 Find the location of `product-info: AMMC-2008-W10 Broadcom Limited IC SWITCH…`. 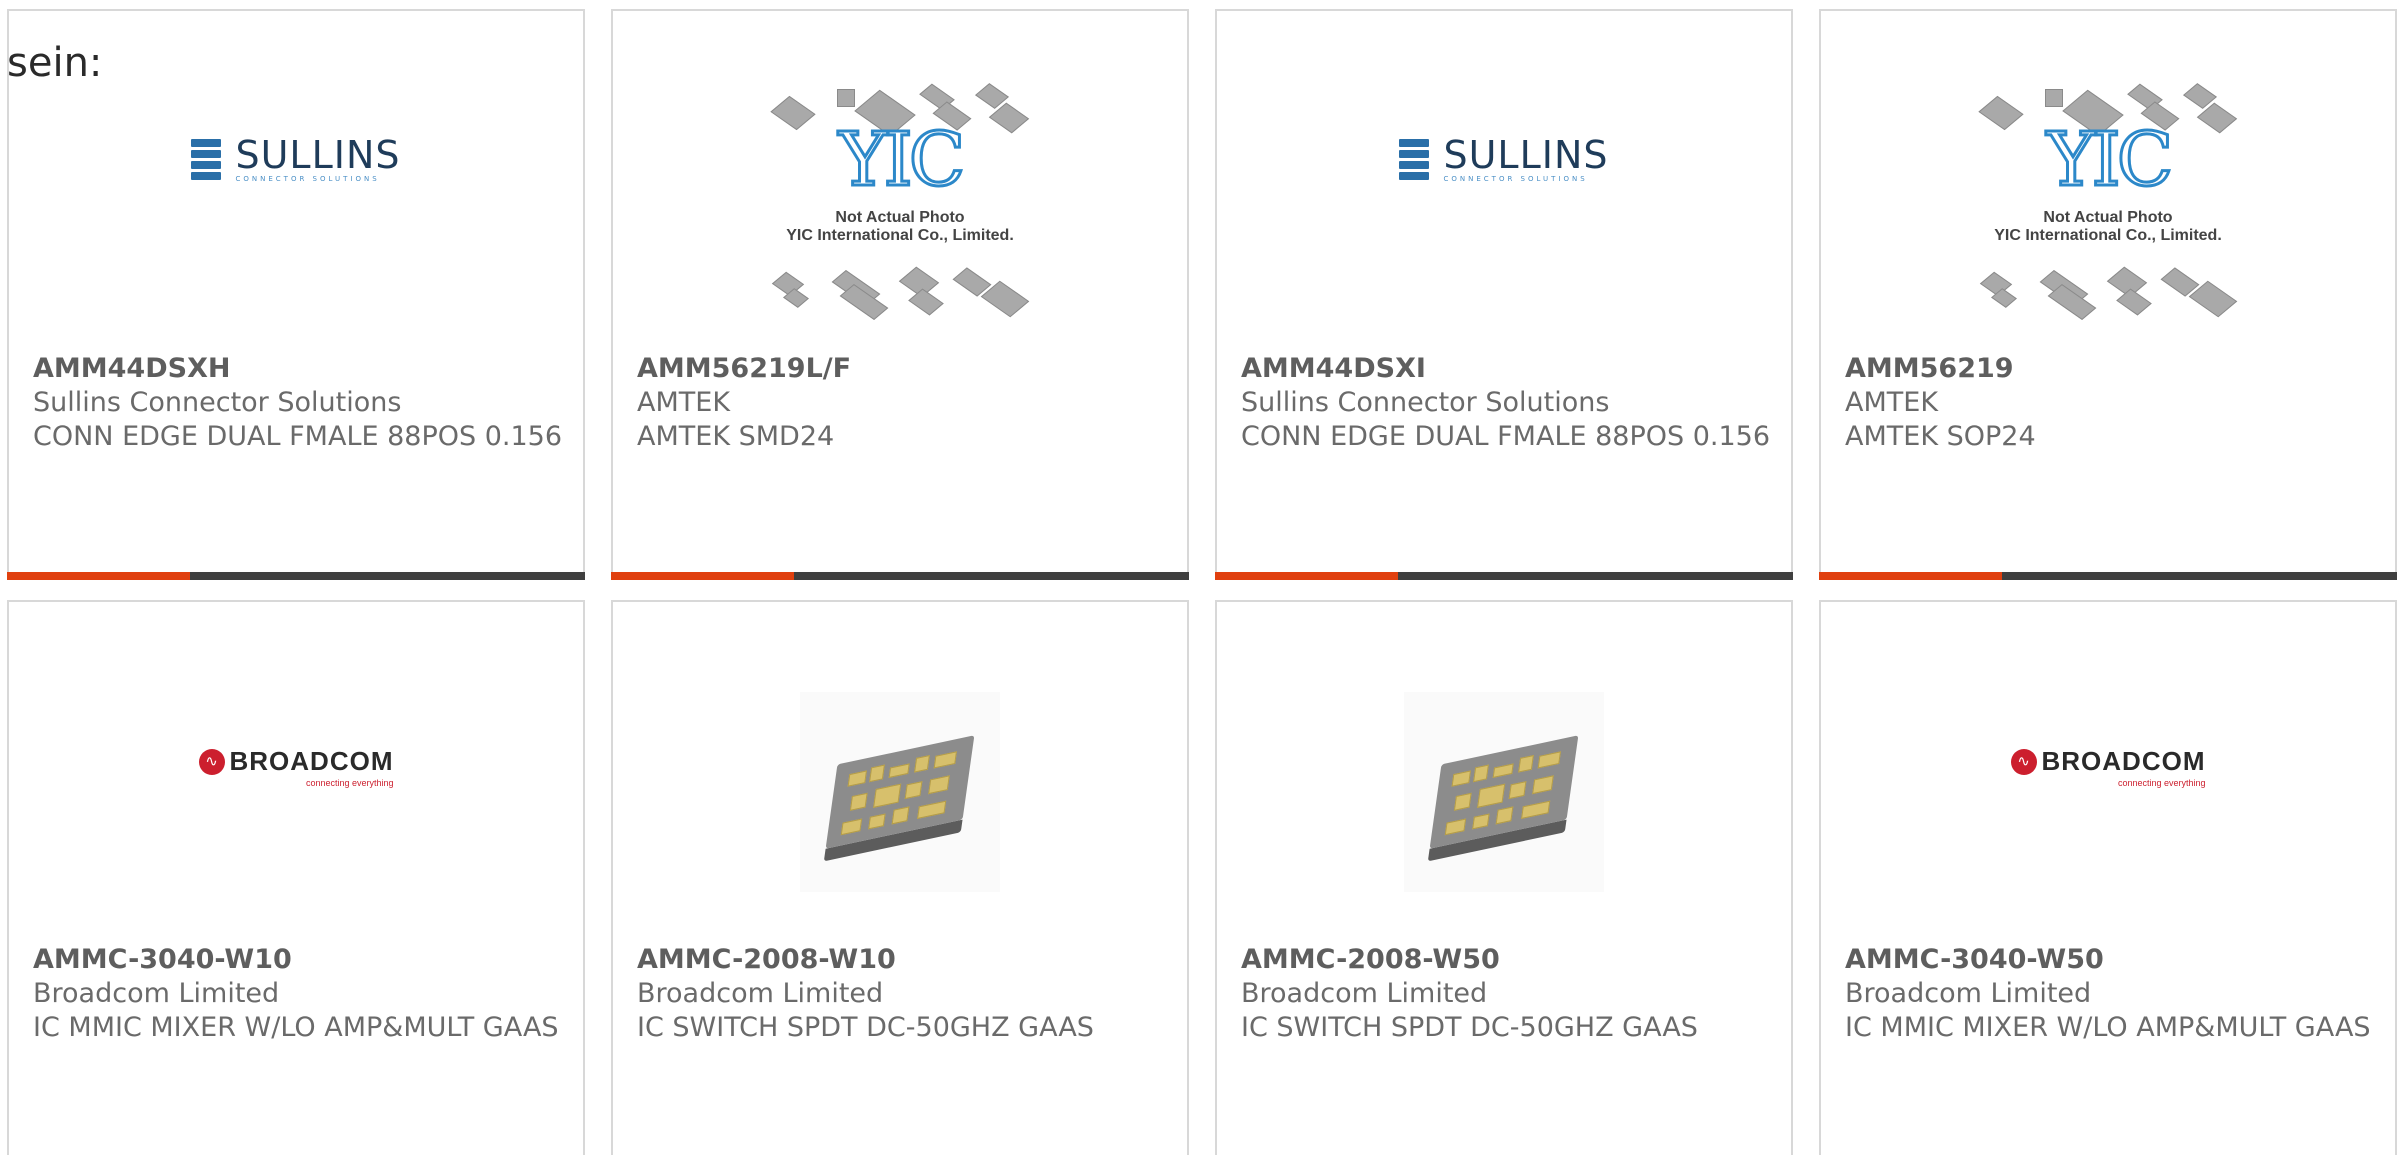

product-info: AMMC-2008-W10 Broadcom Limited IC SWITCH… is located at coordinates (902, 994).